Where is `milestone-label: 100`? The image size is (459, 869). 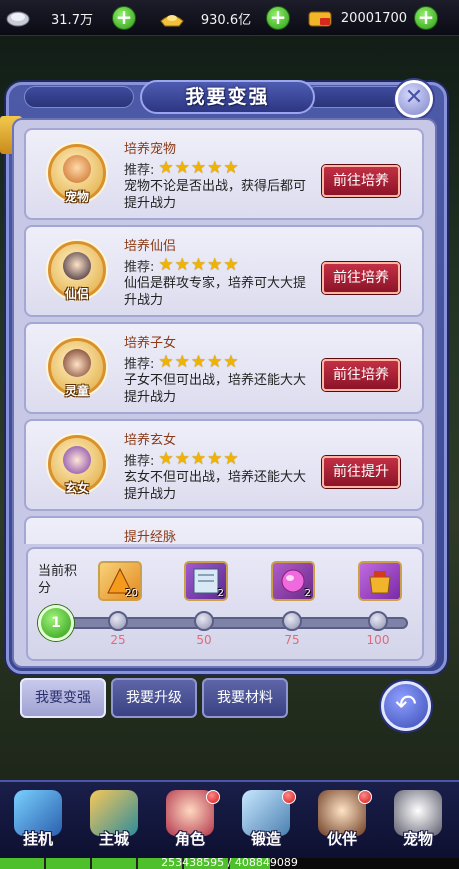
milestone-label: 100 is located at coordinates (378, 640).